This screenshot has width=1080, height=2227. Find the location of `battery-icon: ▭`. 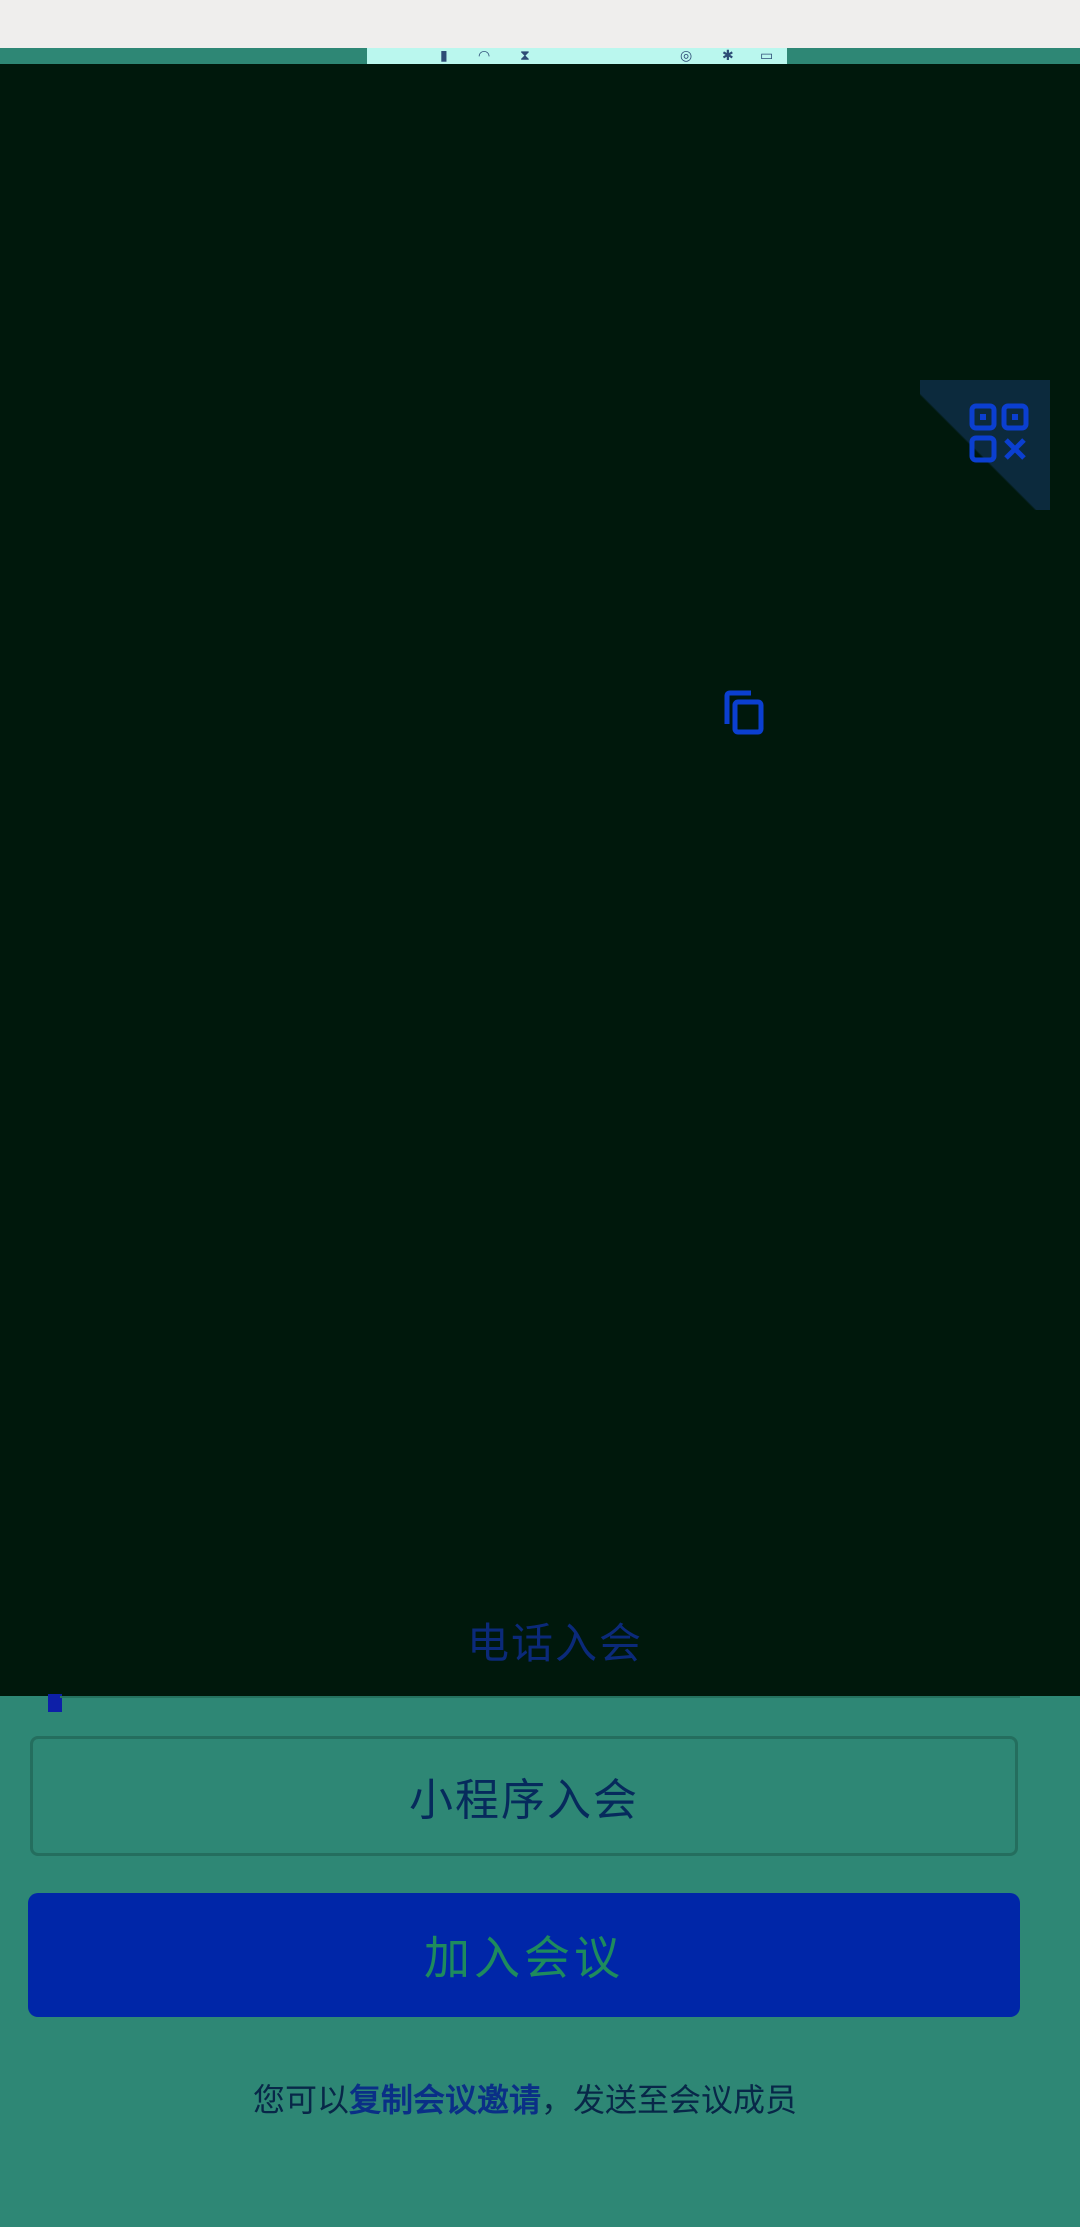

battery-icon: ▭ is located at coordinates (767, 56).